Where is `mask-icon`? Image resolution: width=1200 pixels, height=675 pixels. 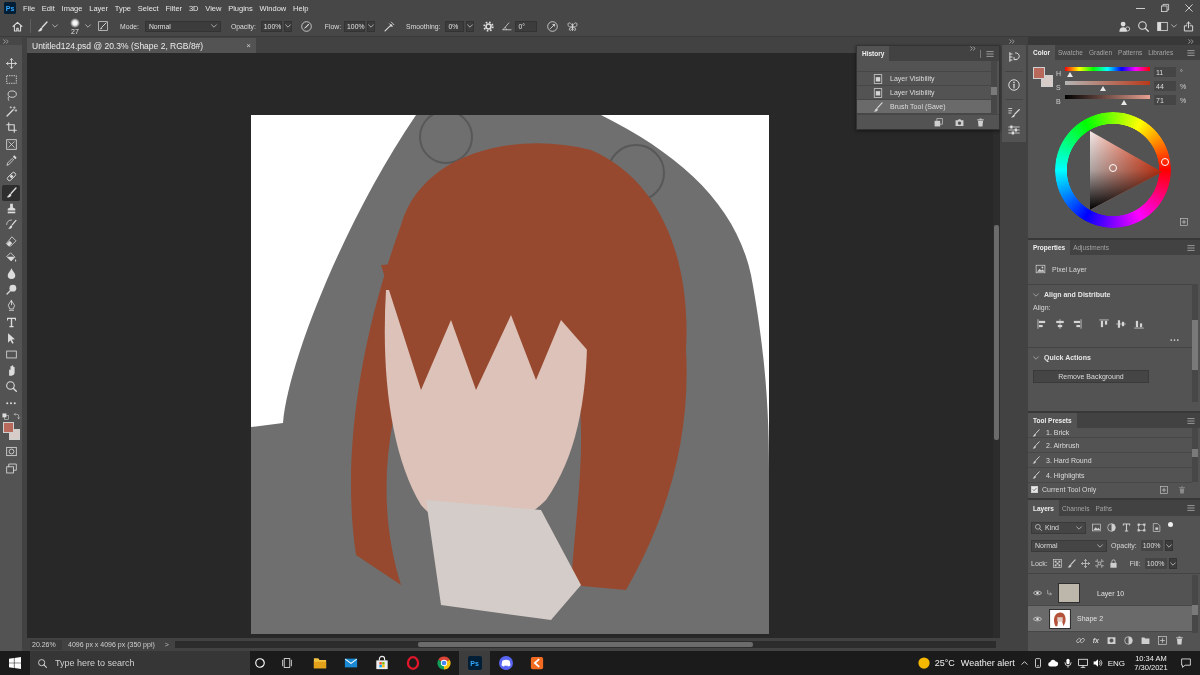
mask-icon is located at coordinates (1111, 640).